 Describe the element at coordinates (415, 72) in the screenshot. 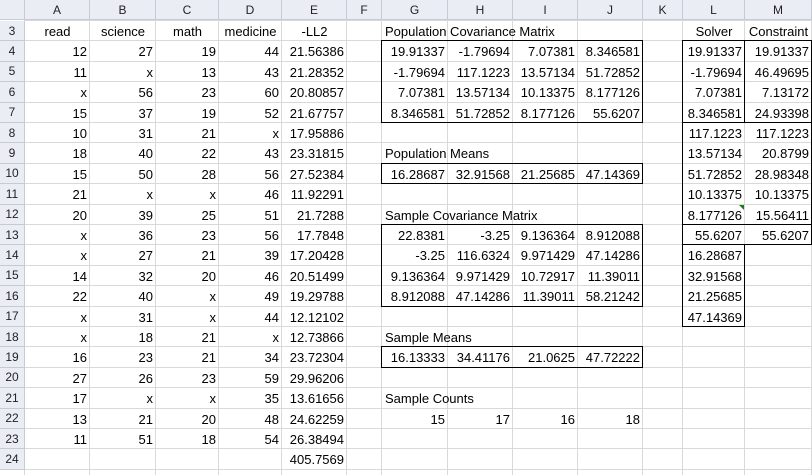

I see `matrix-cell: -1.79694` at that location.